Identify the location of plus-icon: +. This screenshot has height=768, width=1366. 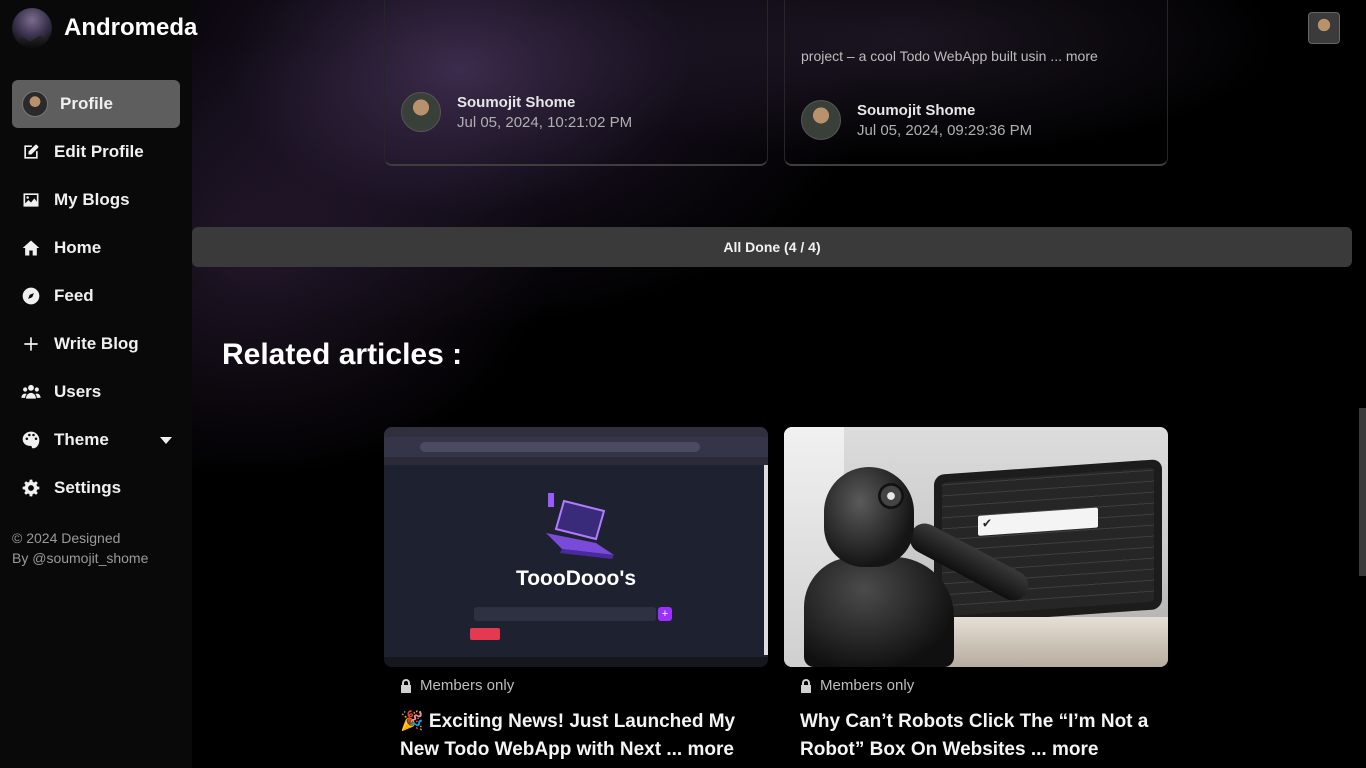
(665, 614).